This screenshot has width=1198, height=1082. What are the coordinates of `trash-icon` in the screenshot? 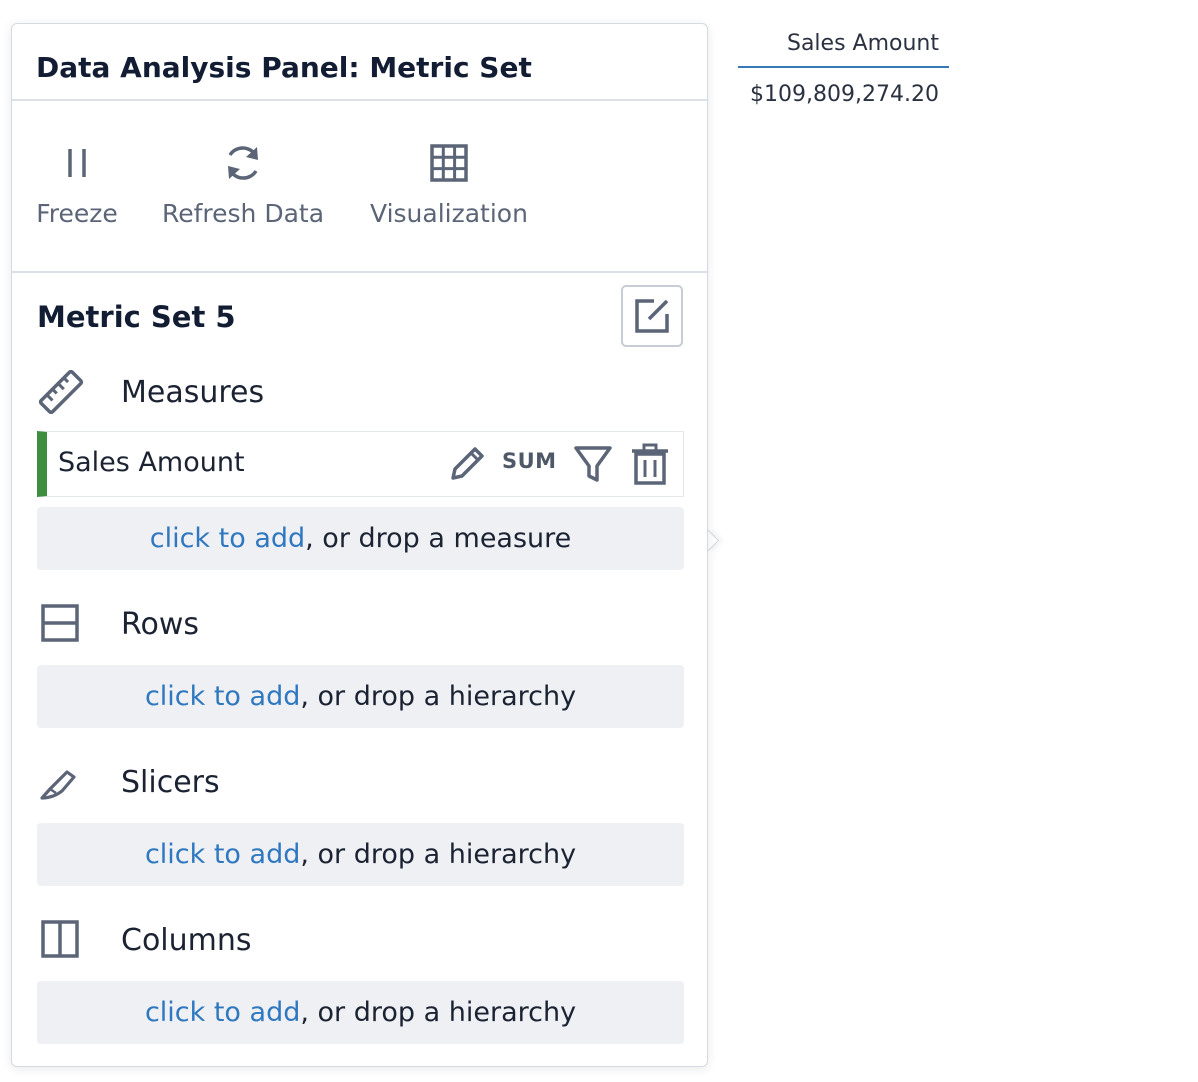 It's located at (650, 464).